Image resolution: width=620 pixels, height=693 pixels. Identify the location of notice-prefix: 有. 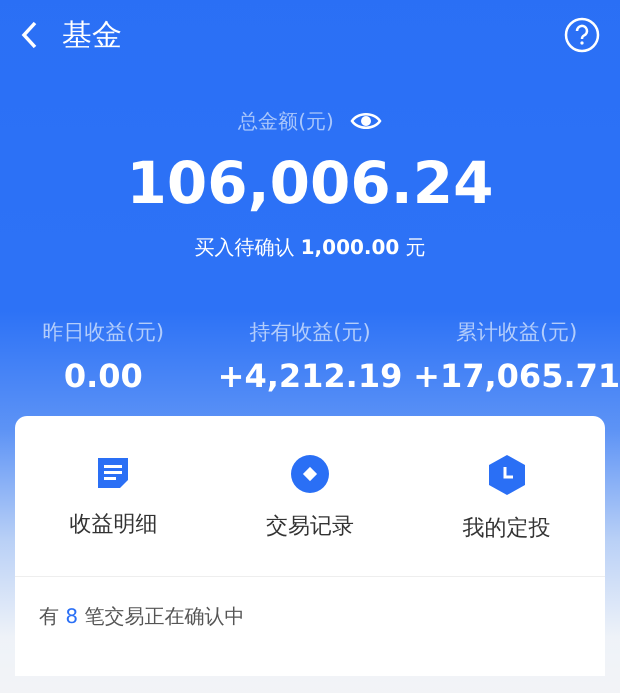
(49, 616).